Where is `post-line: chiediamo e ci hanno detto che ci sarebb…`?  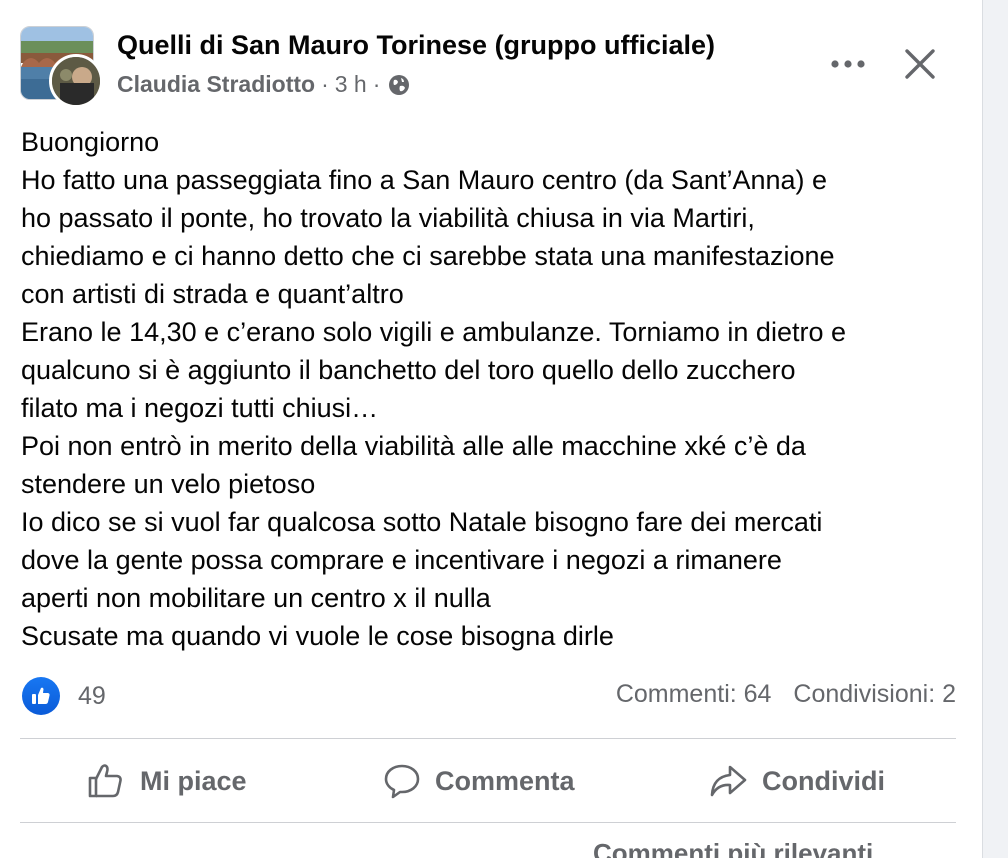
post-line: chiediamo e ci hanno detto che ci sarebb… is located at coordinates (428, 256).